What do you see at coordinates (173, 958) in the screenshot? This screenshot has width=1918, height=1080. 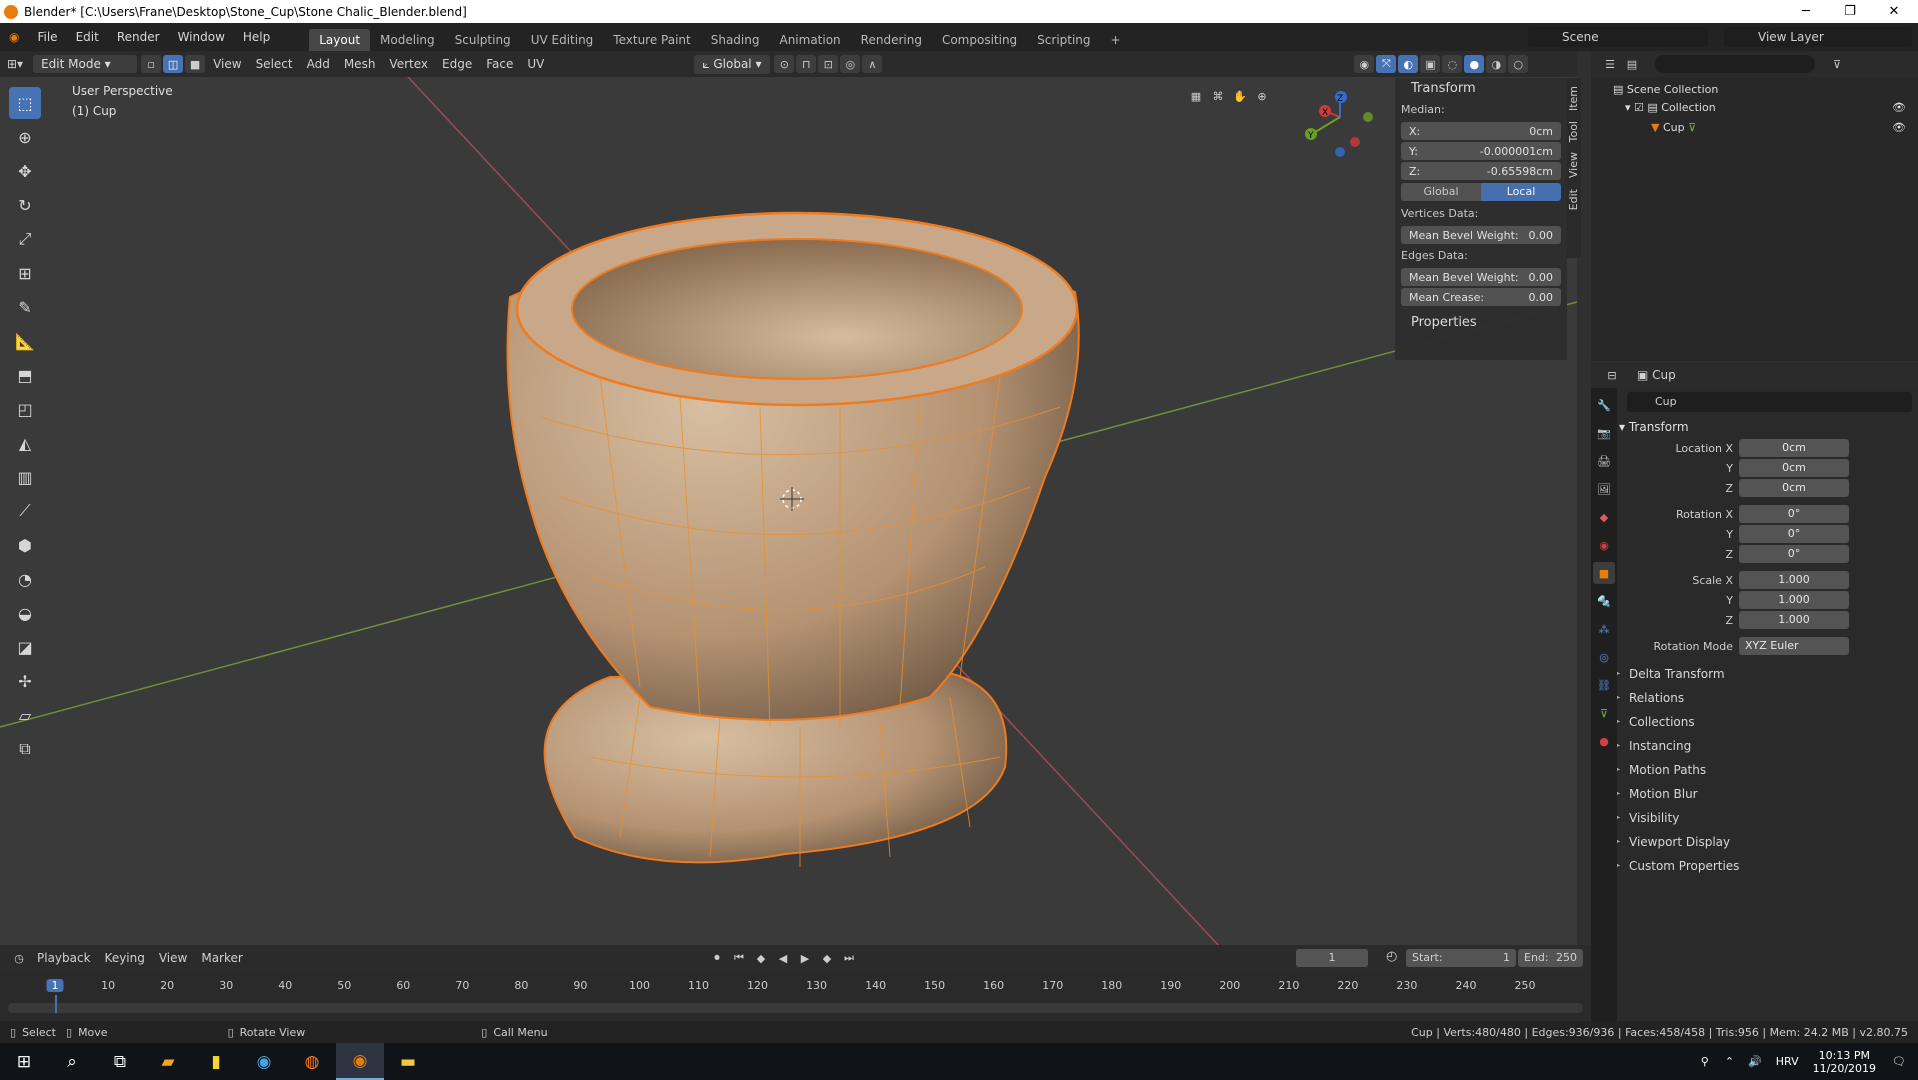 I see `menu-timeline-view: View` at bounding box center [173, 958].